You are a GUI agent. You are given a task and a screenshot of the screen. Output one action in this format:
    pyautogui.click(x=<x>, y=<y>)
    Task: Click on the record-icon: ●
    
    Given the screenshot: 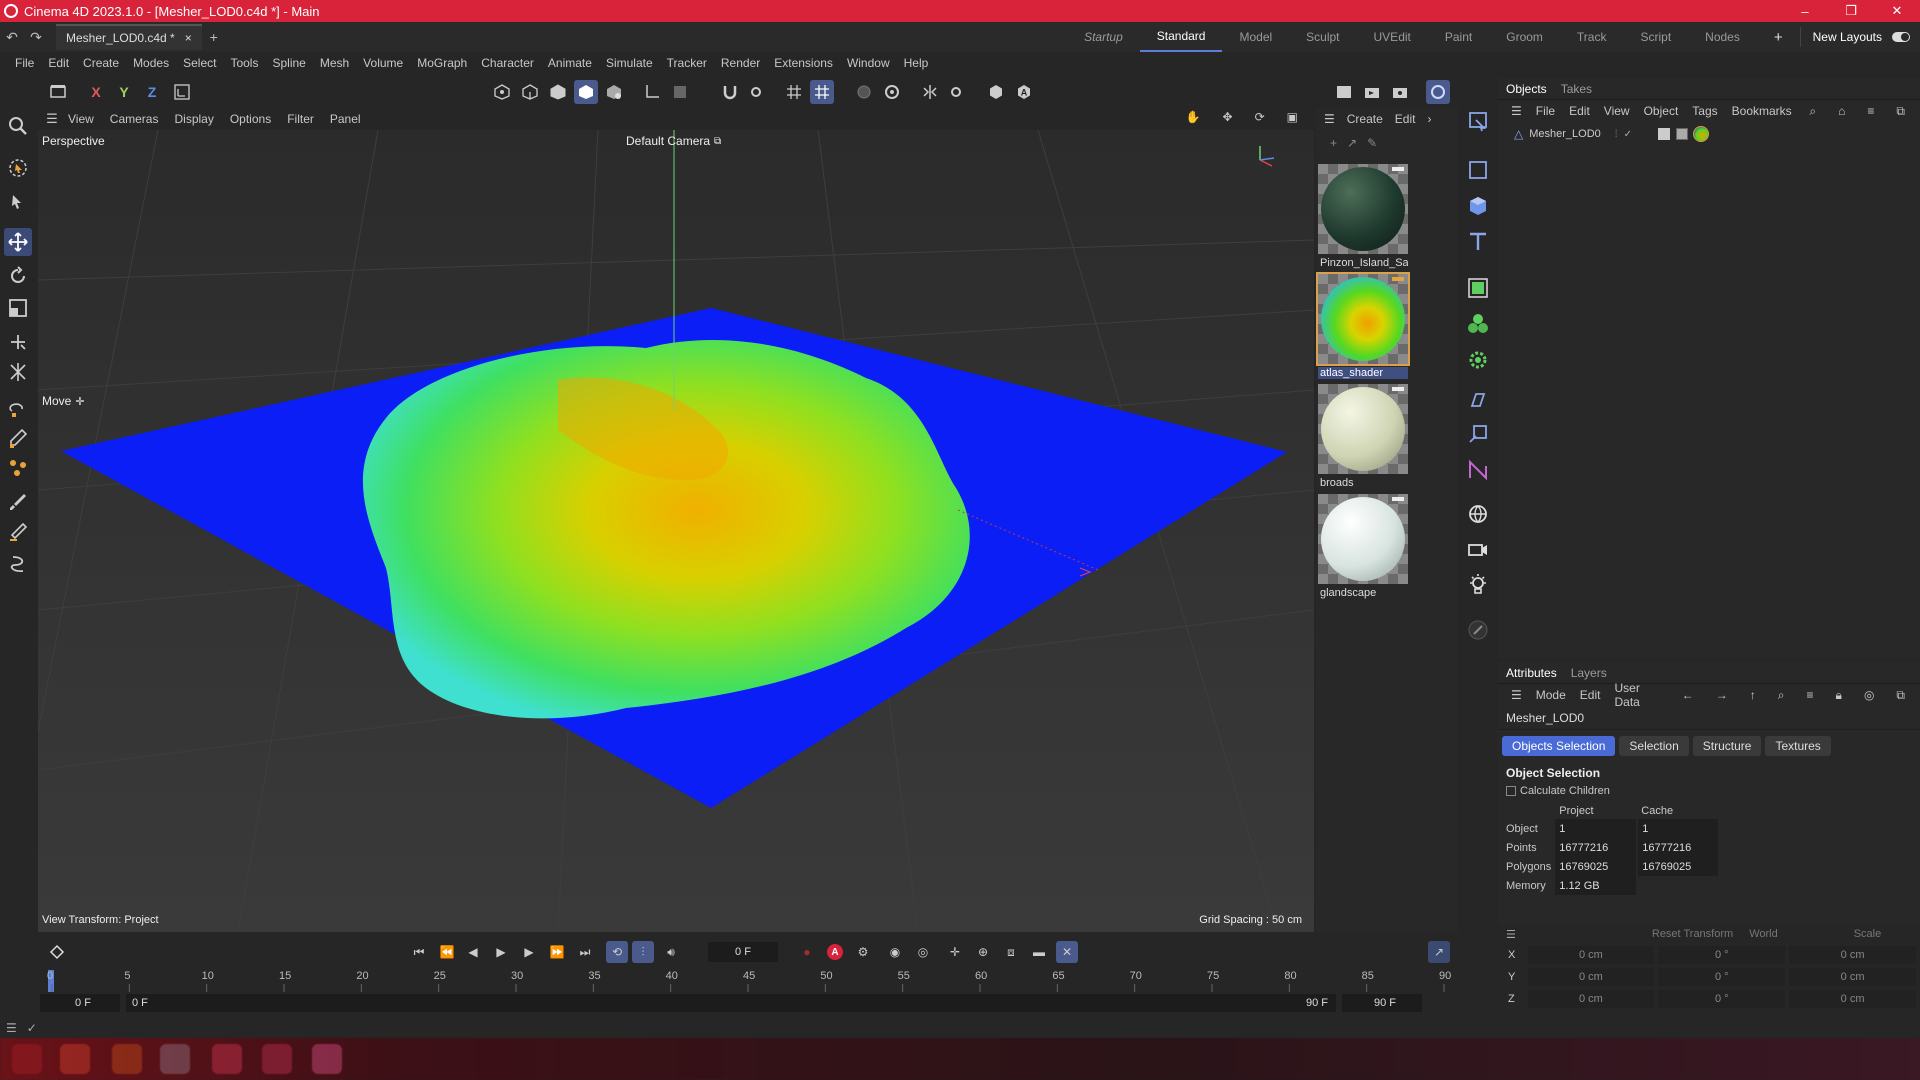 What is the action you would take?
    pyautogui.click(x=807, y=952)
    